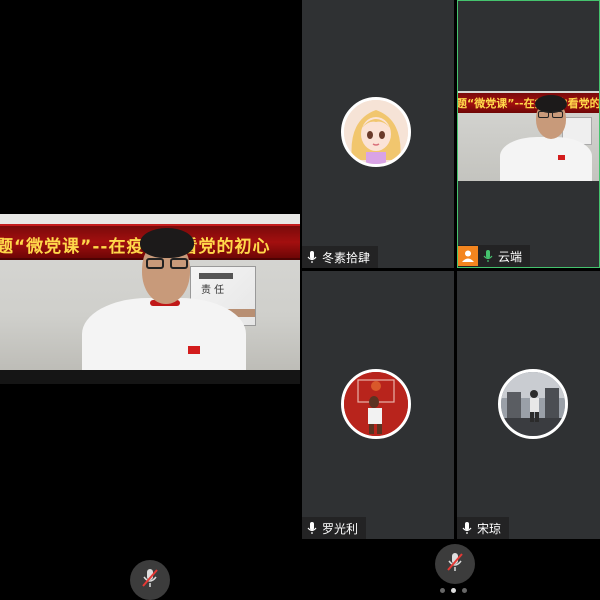 The height and width of the screenshot is (600, 600). I want to click on participant-video: 题“微党课”--在疫情中看党的初心, so click(528, 136).